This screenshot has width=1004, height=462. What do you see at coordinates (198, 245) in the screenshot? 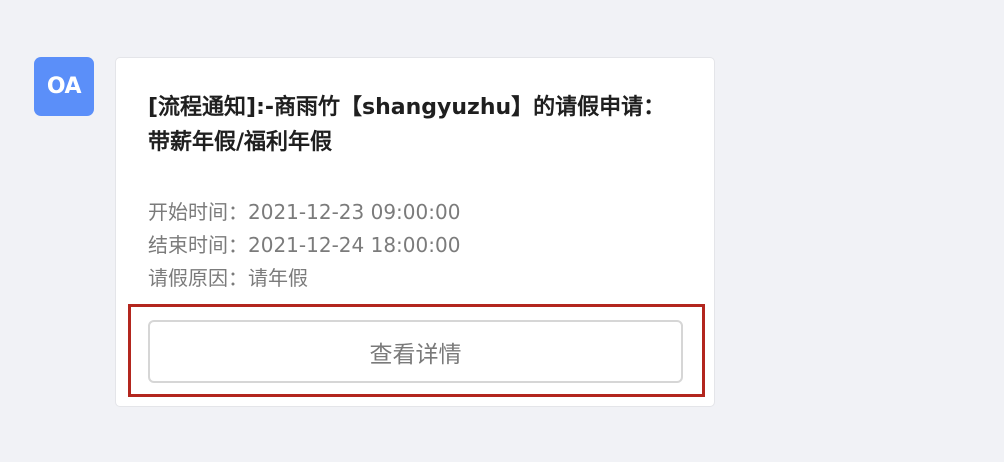
I see `field-label: 结束时间：` at bounding box center [198, 245].